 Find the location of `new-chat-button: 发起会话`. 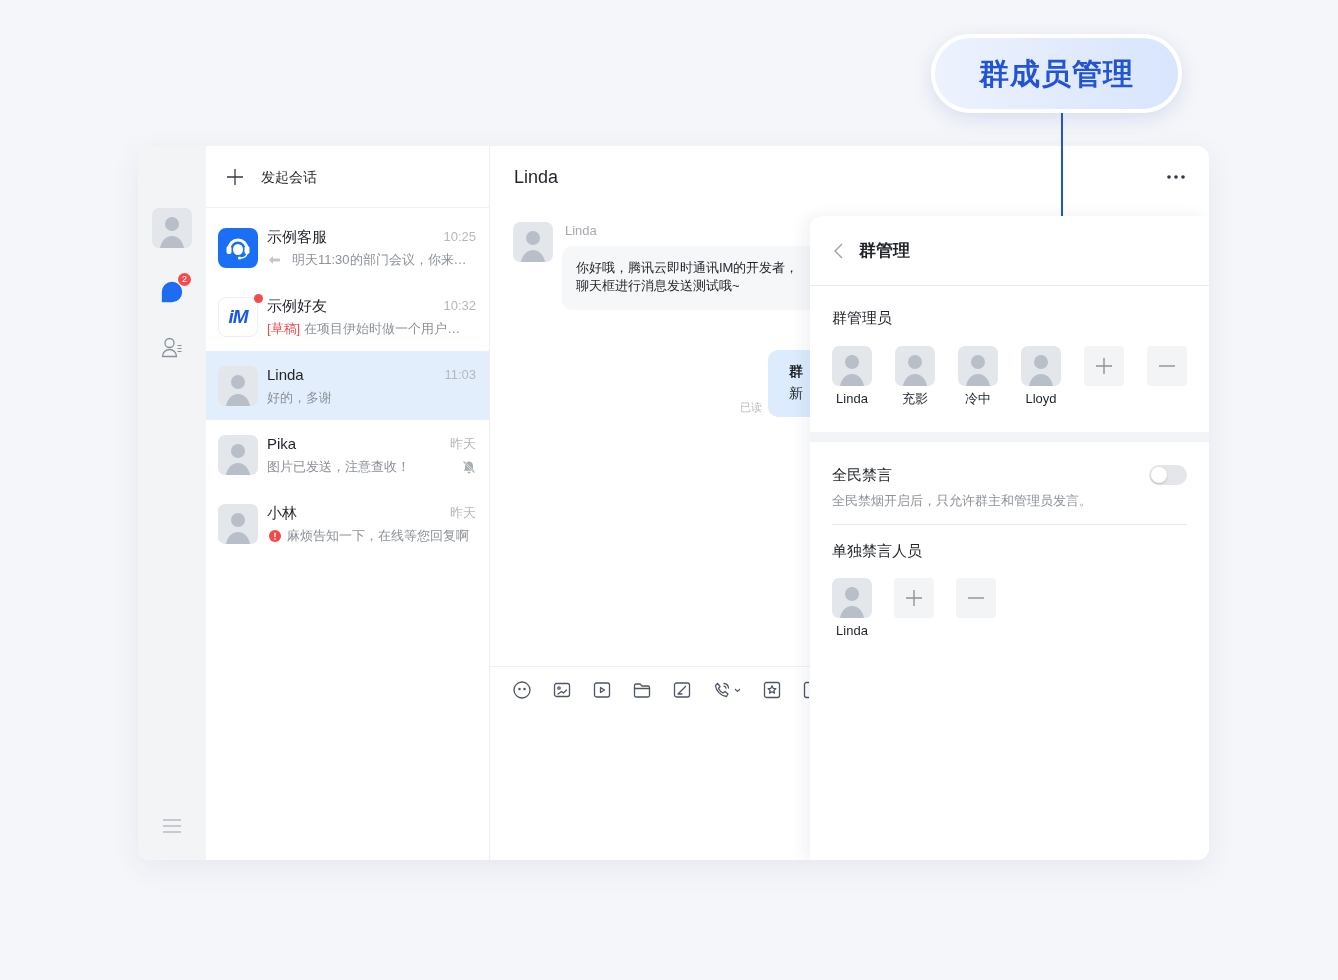

new-chat-button: 发起会话 is located at coordinates (272, 176).